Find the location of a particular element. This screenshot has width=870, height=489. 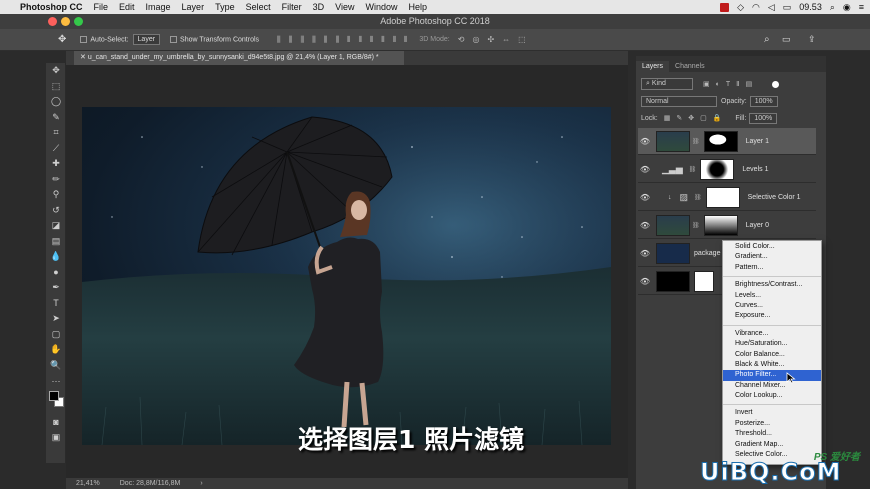

wifi-icon: ◠ is located at coordinates (756, 7).